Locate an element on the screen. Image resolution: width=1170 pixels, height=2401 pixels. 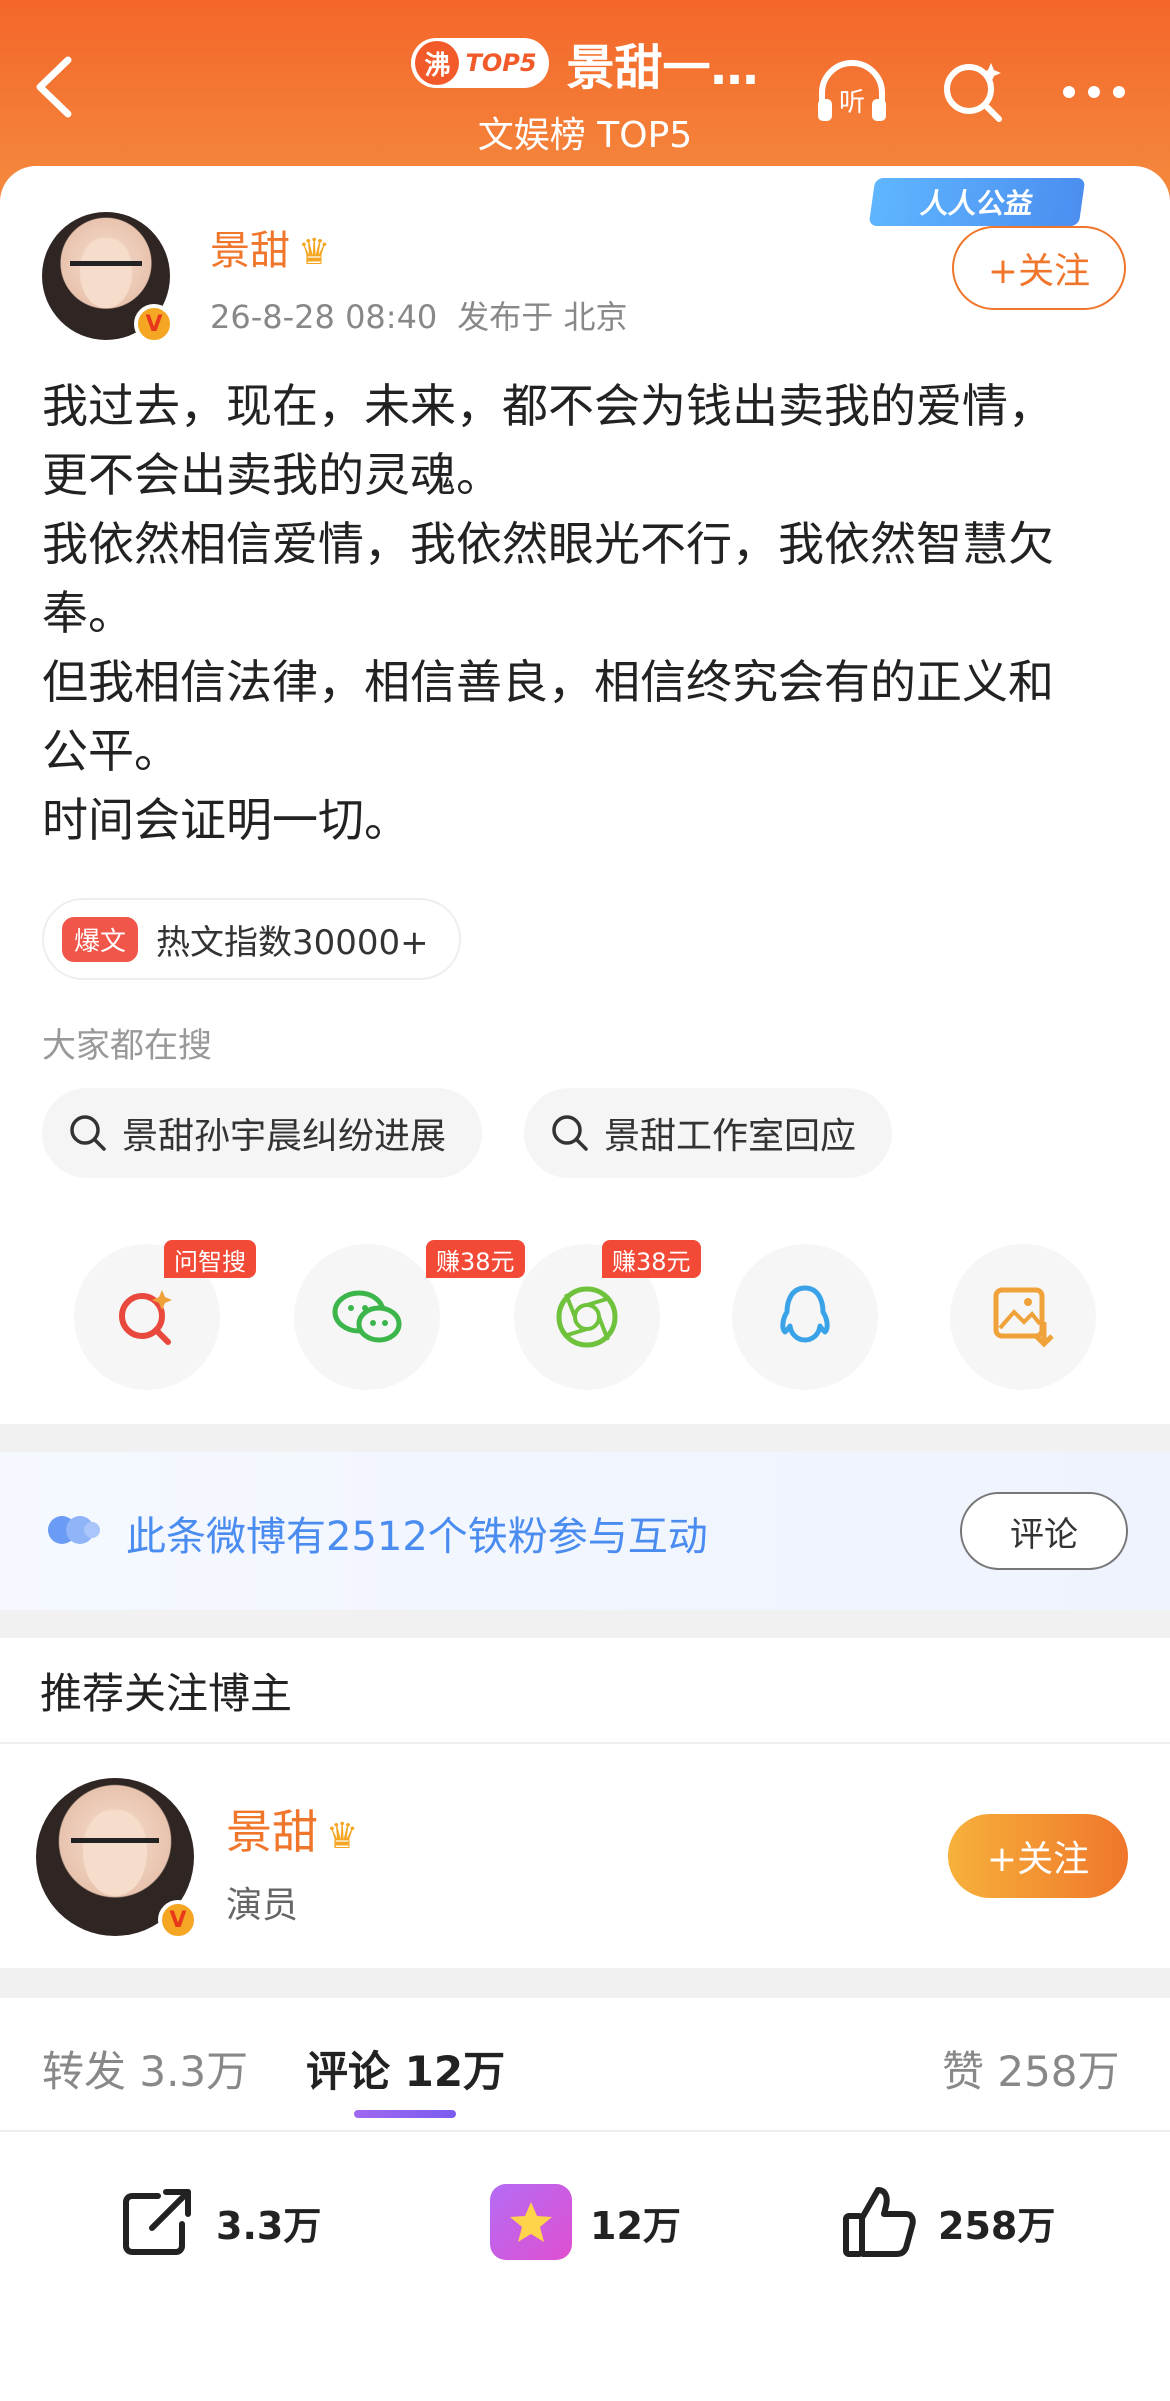
save-image-button is located at coordinates (1023, 1317).